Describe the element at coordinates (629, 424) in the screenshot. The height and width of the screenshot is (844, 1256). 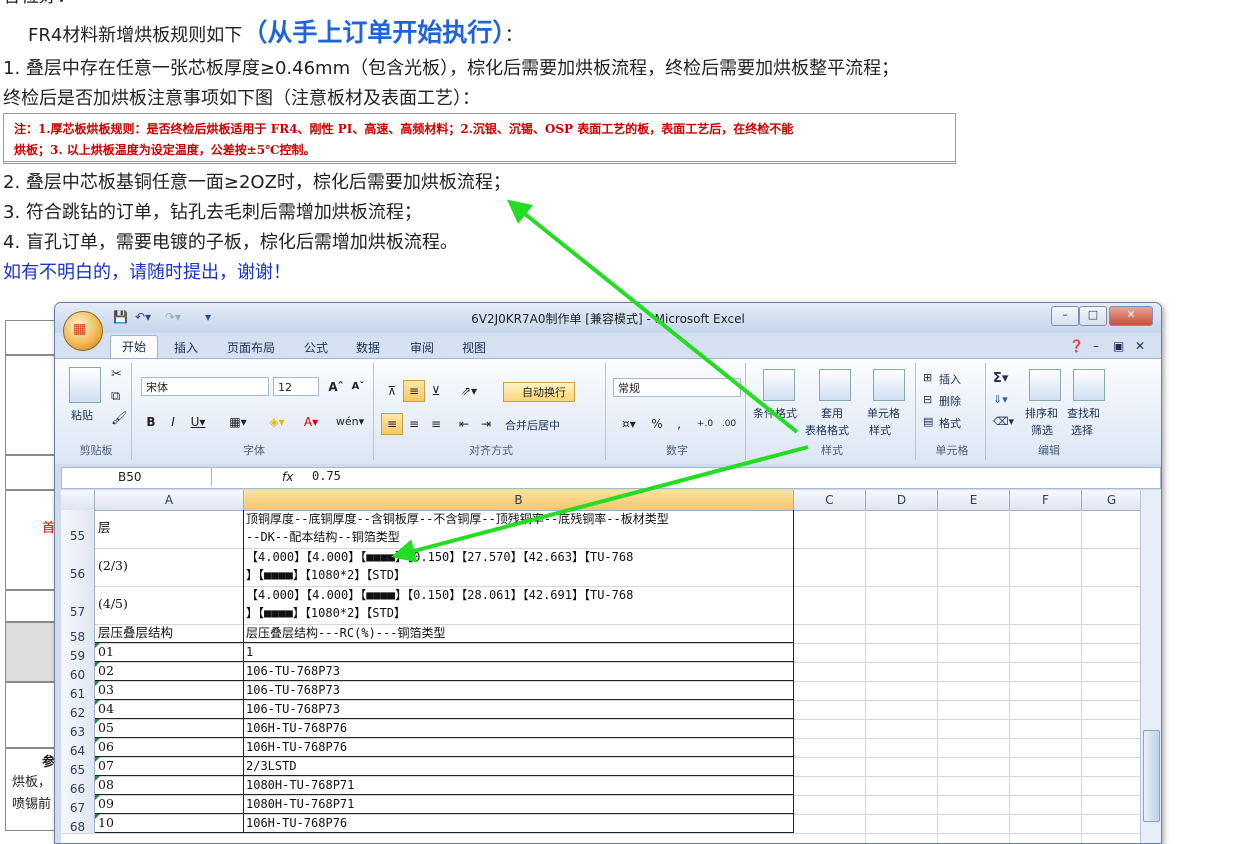
I see `currency-icon: ¤▾` at that location.